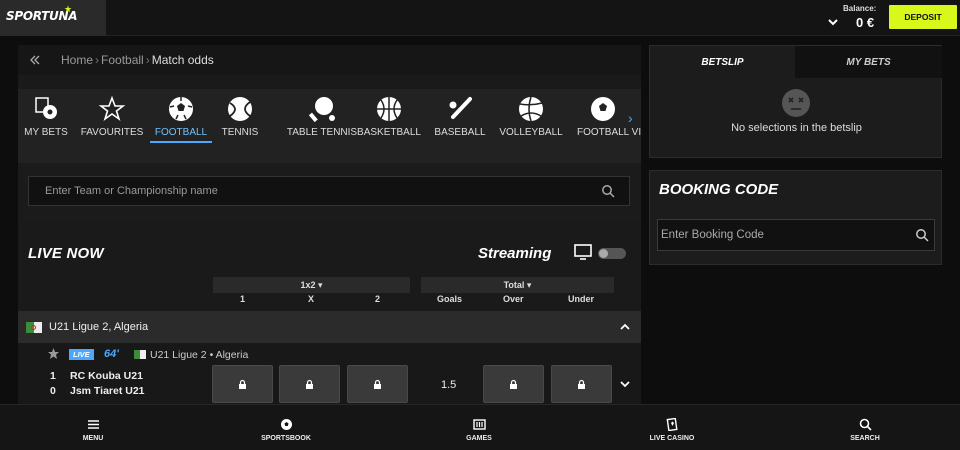 This screenshot has width=960, height=450. I want to click on odd-button-x, so click(309, 384).